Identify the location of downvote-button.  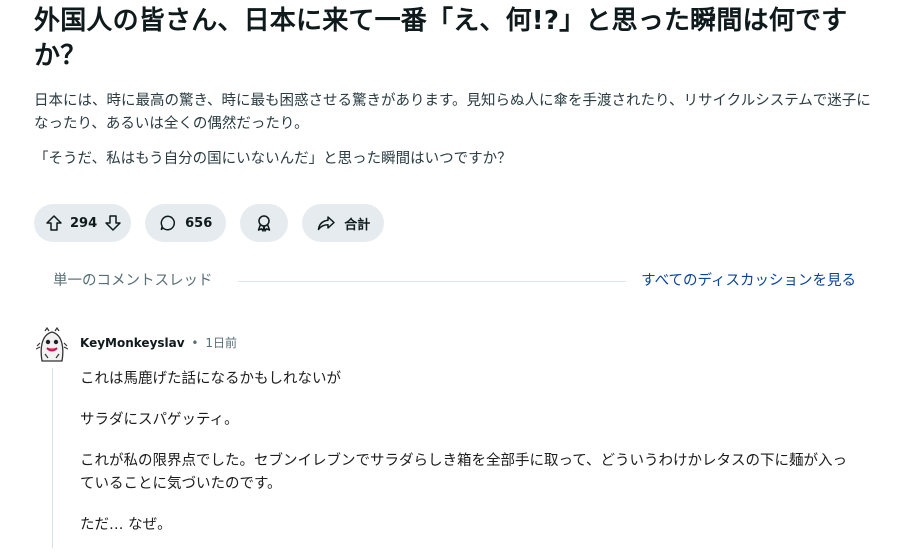
(113, 223).